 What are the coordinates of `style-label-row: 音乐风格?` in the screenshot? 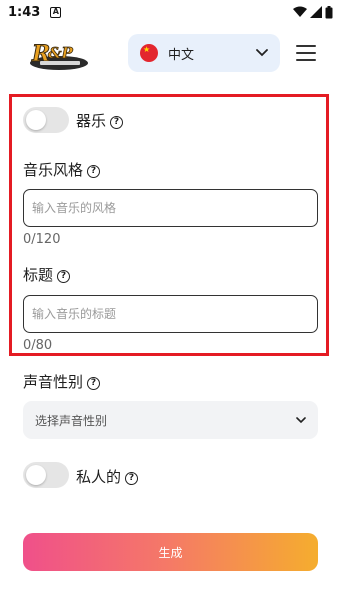 It's located at (62, 169).